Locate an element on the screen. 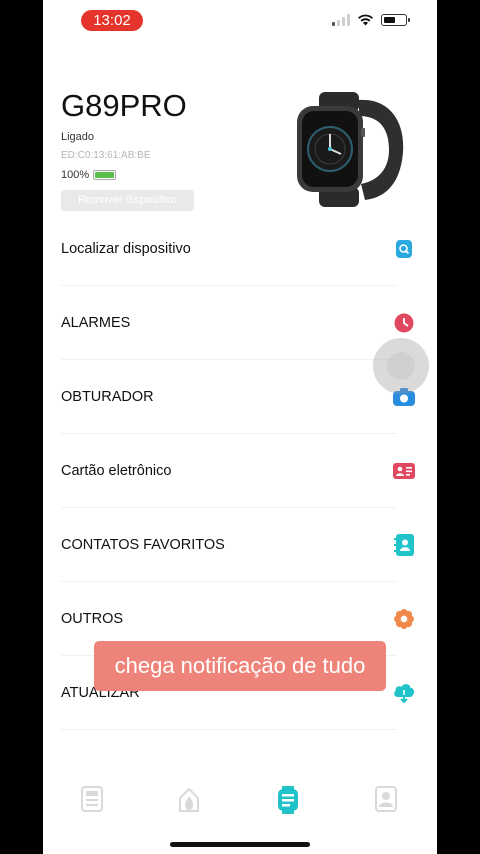  menu-item-label: Cartão eletrônico is located at coordinates (116, 471).